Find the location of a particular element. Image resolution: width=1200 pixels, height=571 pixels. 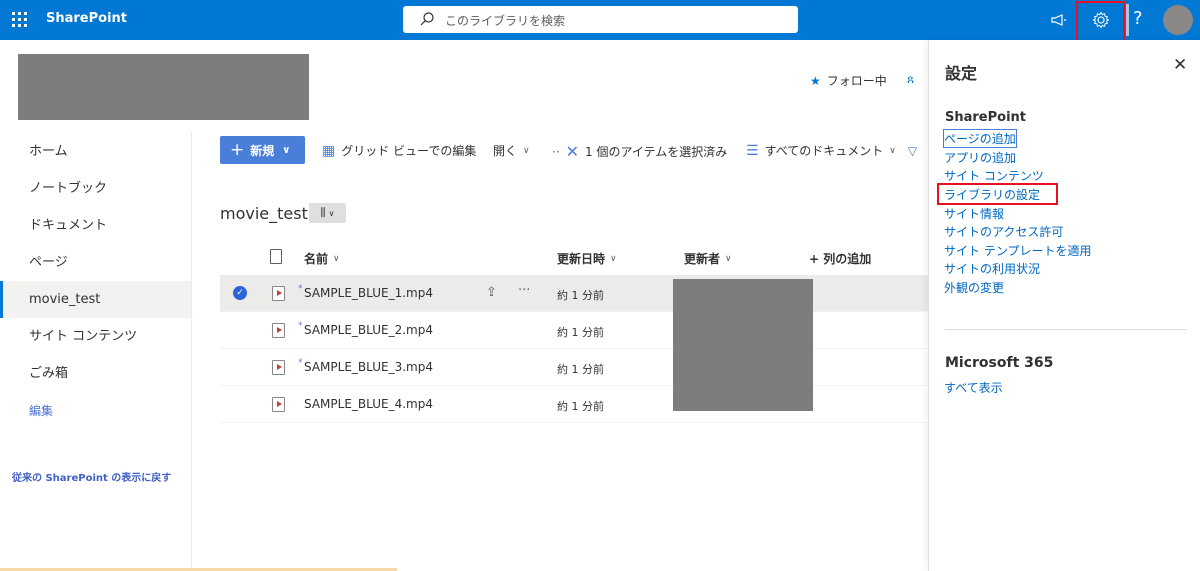

file-name: SAMPLE_BLUE_1.mp4 is located at coordinates (368, 293).